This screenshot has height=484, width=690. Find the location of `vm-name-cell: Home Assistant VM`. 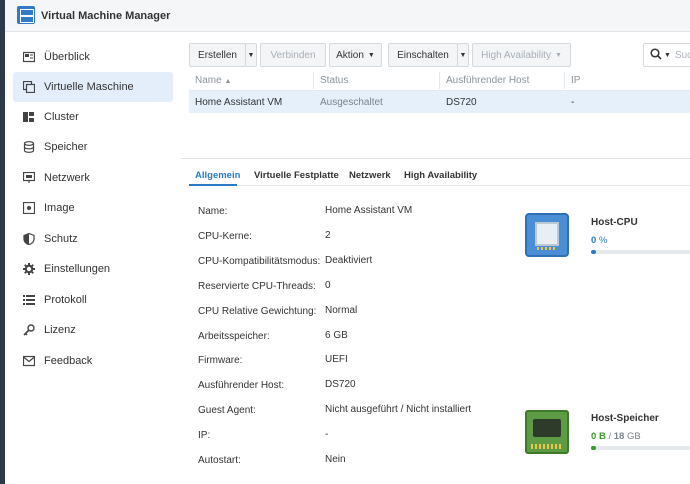

vm-name-cell: Home Assistant VM is located at coordinates (239, 102).